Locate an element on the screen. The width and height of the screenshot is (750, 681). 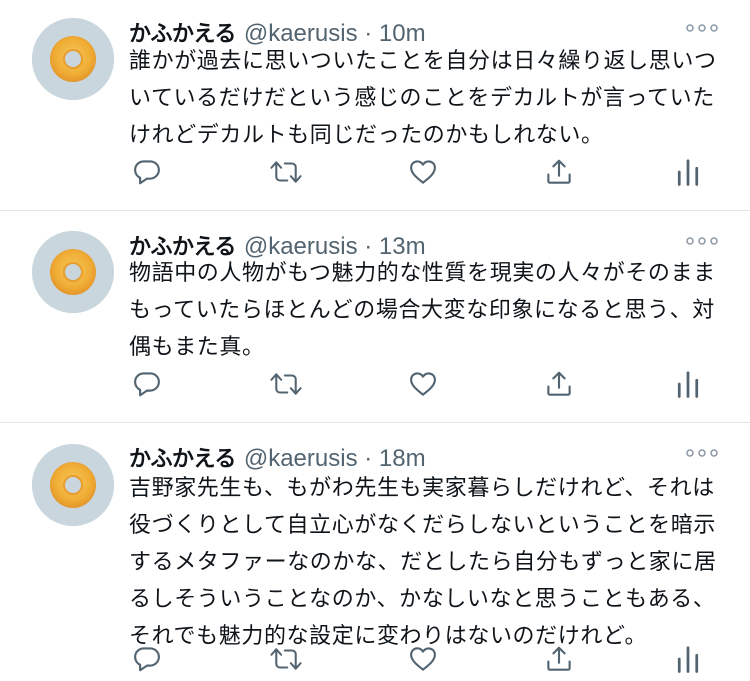
author-handle: @kaerusis is located at coordinates (301, 458).